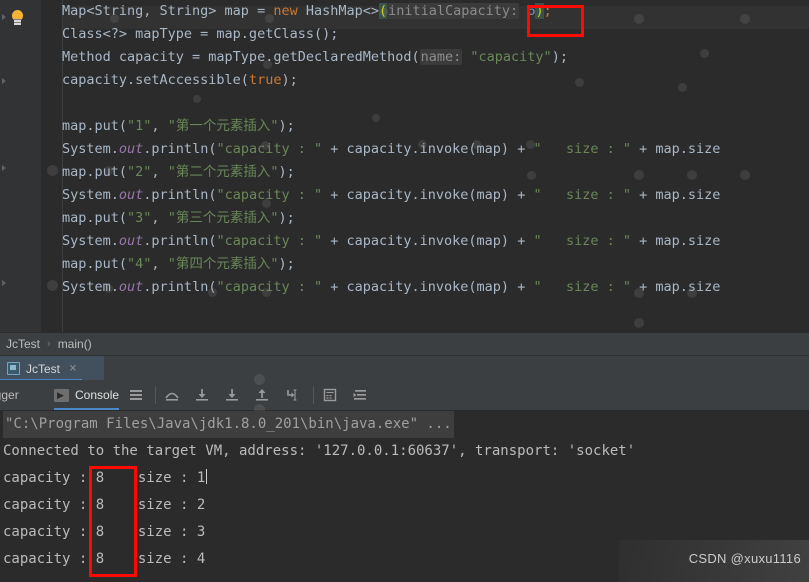 This screenshot has width=809, height=582. I want to click on console-line: capacity : 8 size : 4, so click(404, 559).